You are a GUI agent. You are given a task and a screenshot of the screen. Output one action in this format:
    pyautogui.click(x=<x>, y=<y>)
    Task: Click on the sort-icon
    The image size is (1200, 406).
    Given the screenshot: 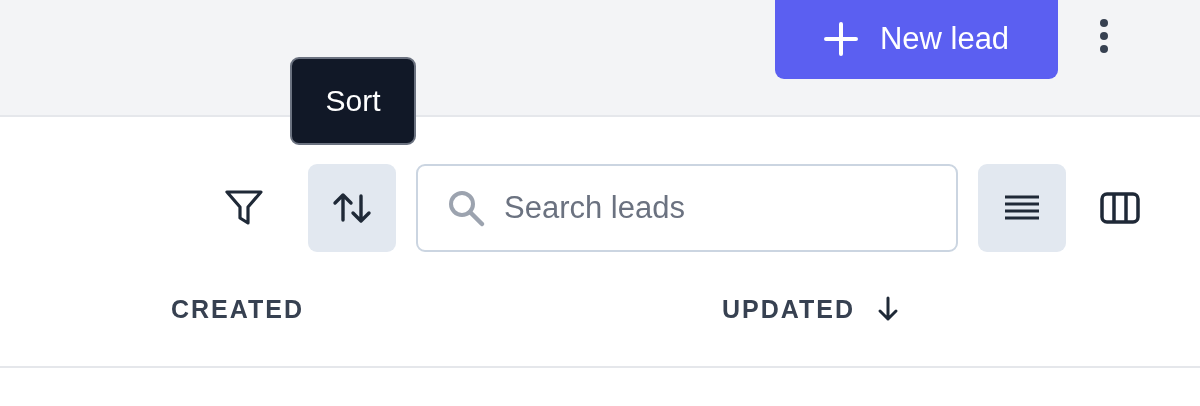 What is the action you would take?
    pyautogui.click(x=352, y=207)
    